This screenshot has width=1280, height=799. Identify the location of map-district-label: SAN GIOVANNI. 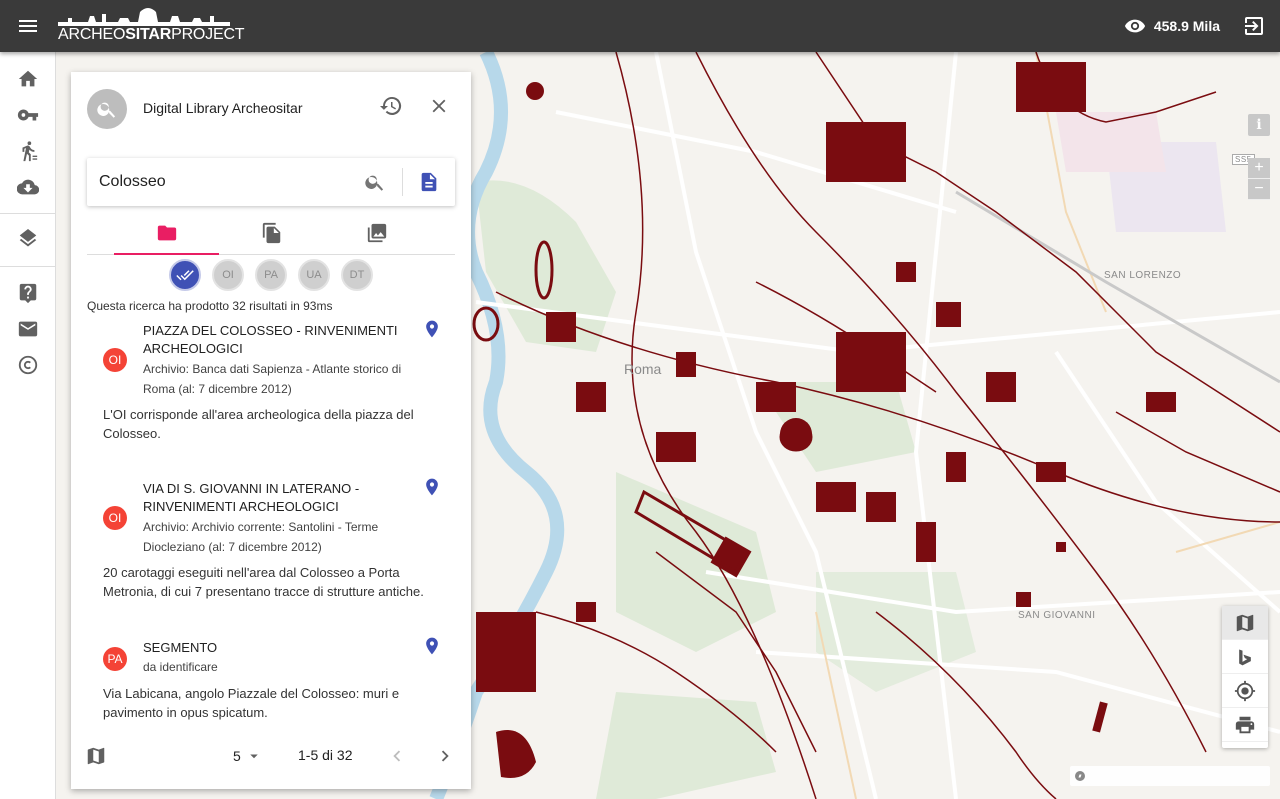
(1057, 615).